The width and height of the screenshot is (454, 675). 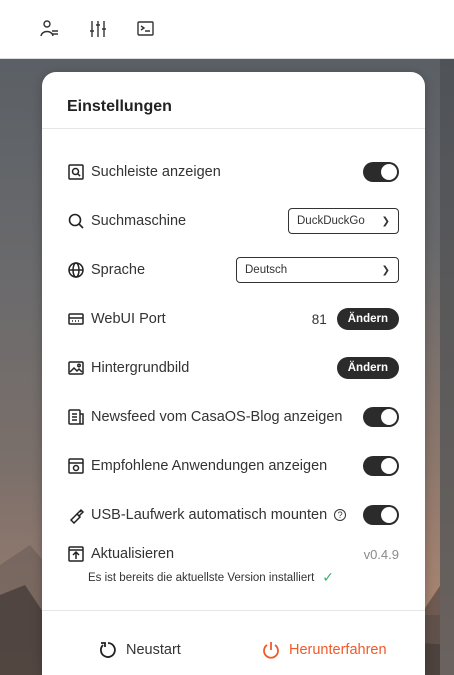 What do you see at coordinates (146, 29) in the screenshot?
I see `terminal-icon` at bounding box center [146, 29].